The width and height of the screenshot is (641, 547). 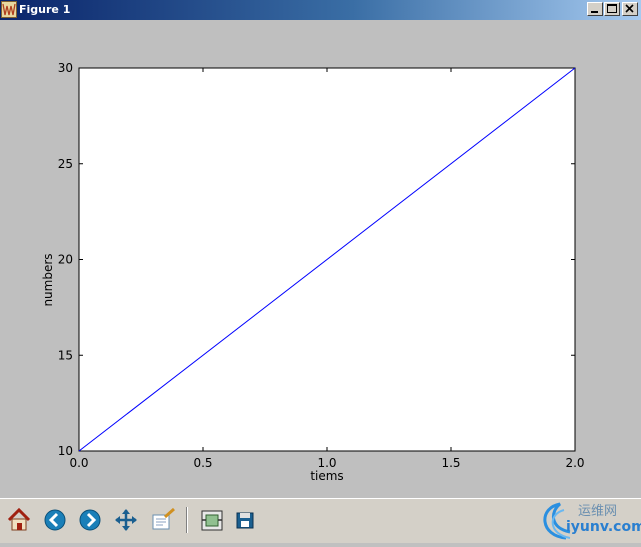 I want to click on x-tick-label: 1.5, so click(x=450, y=463).